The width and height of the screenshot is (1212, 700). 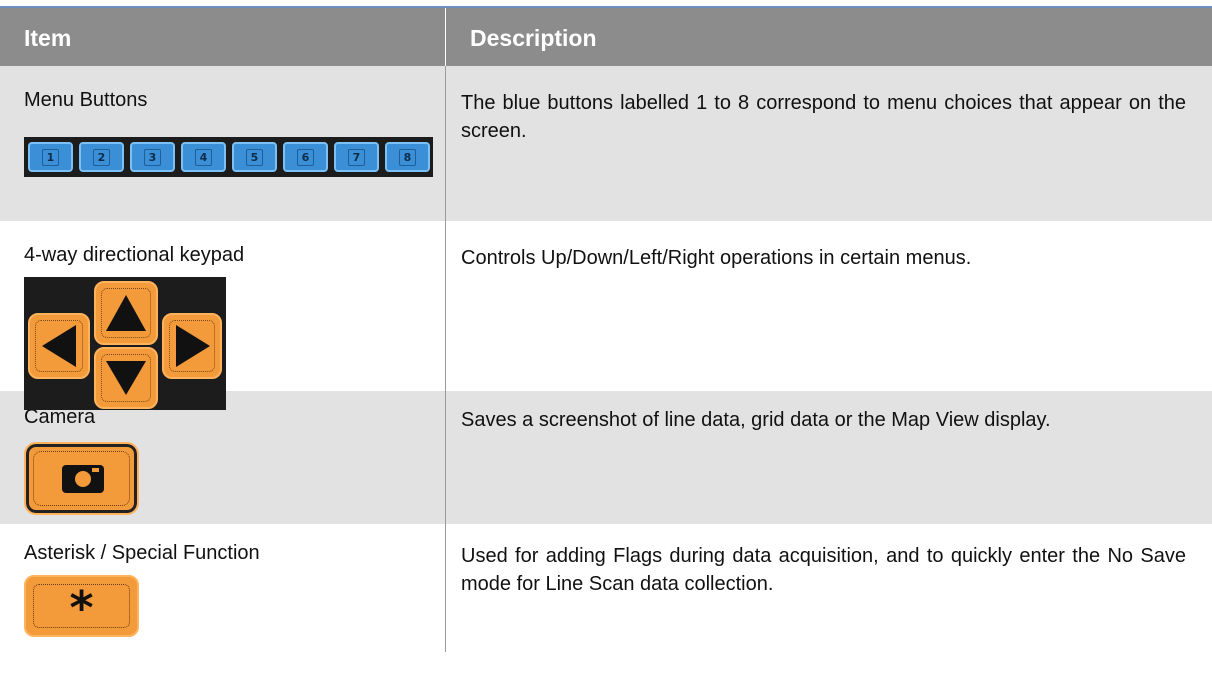 What do you see at coordinates (254, 157) in the screenshot?
I see `menu-button-5: 5` at bounding box center [254, 157].